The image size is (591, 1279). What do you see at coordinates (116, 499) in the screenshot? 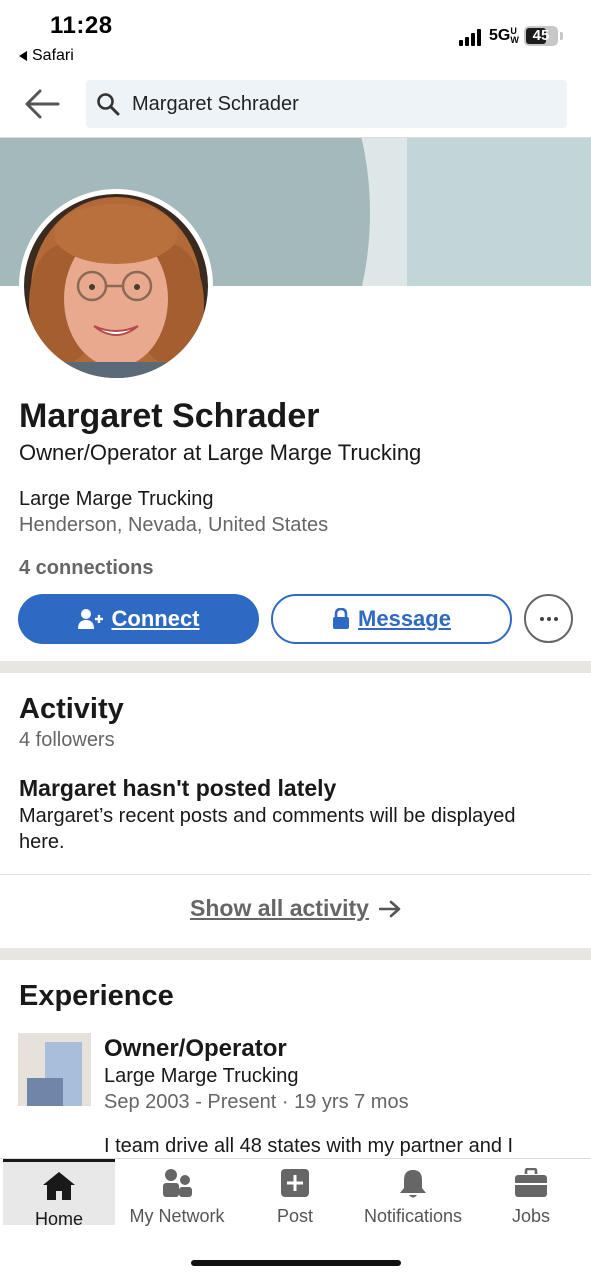
I see `profile-company: Large Marge Trucking` at bounding box center [116, 499].